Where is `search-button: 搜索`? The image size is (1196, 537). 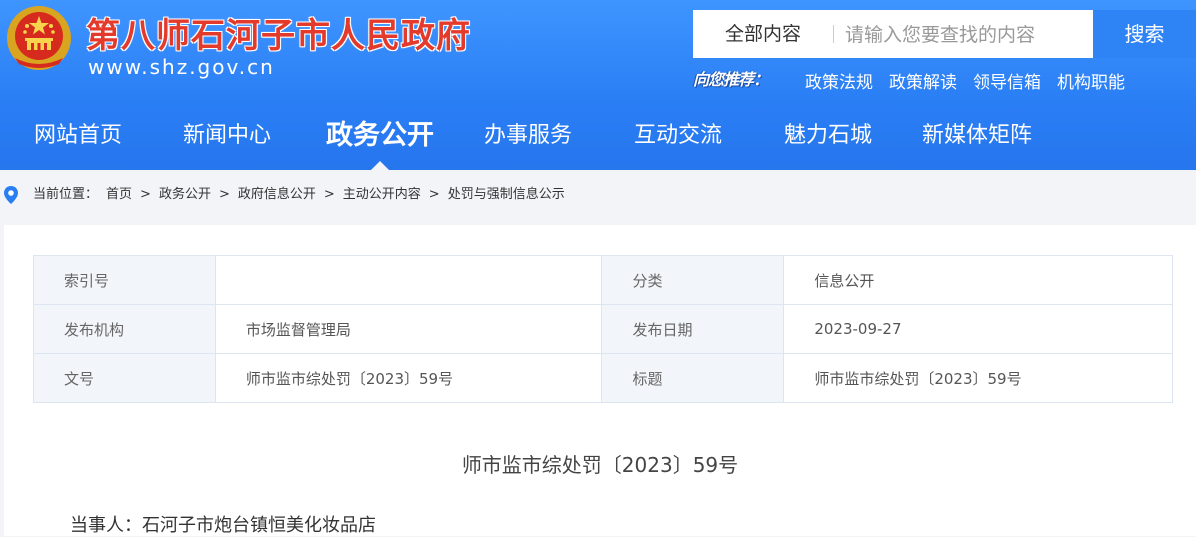 search-button: 搜索 is located at coordinates (1144, 34).